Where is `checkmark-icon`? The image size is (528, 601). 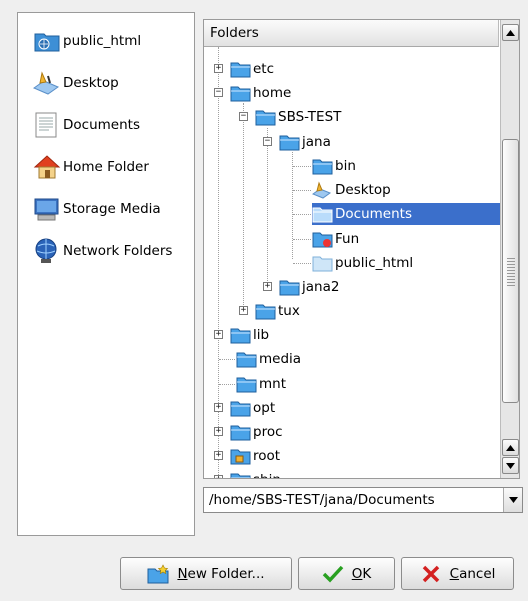 checkmark-icon is located at coordinates (333, 574).